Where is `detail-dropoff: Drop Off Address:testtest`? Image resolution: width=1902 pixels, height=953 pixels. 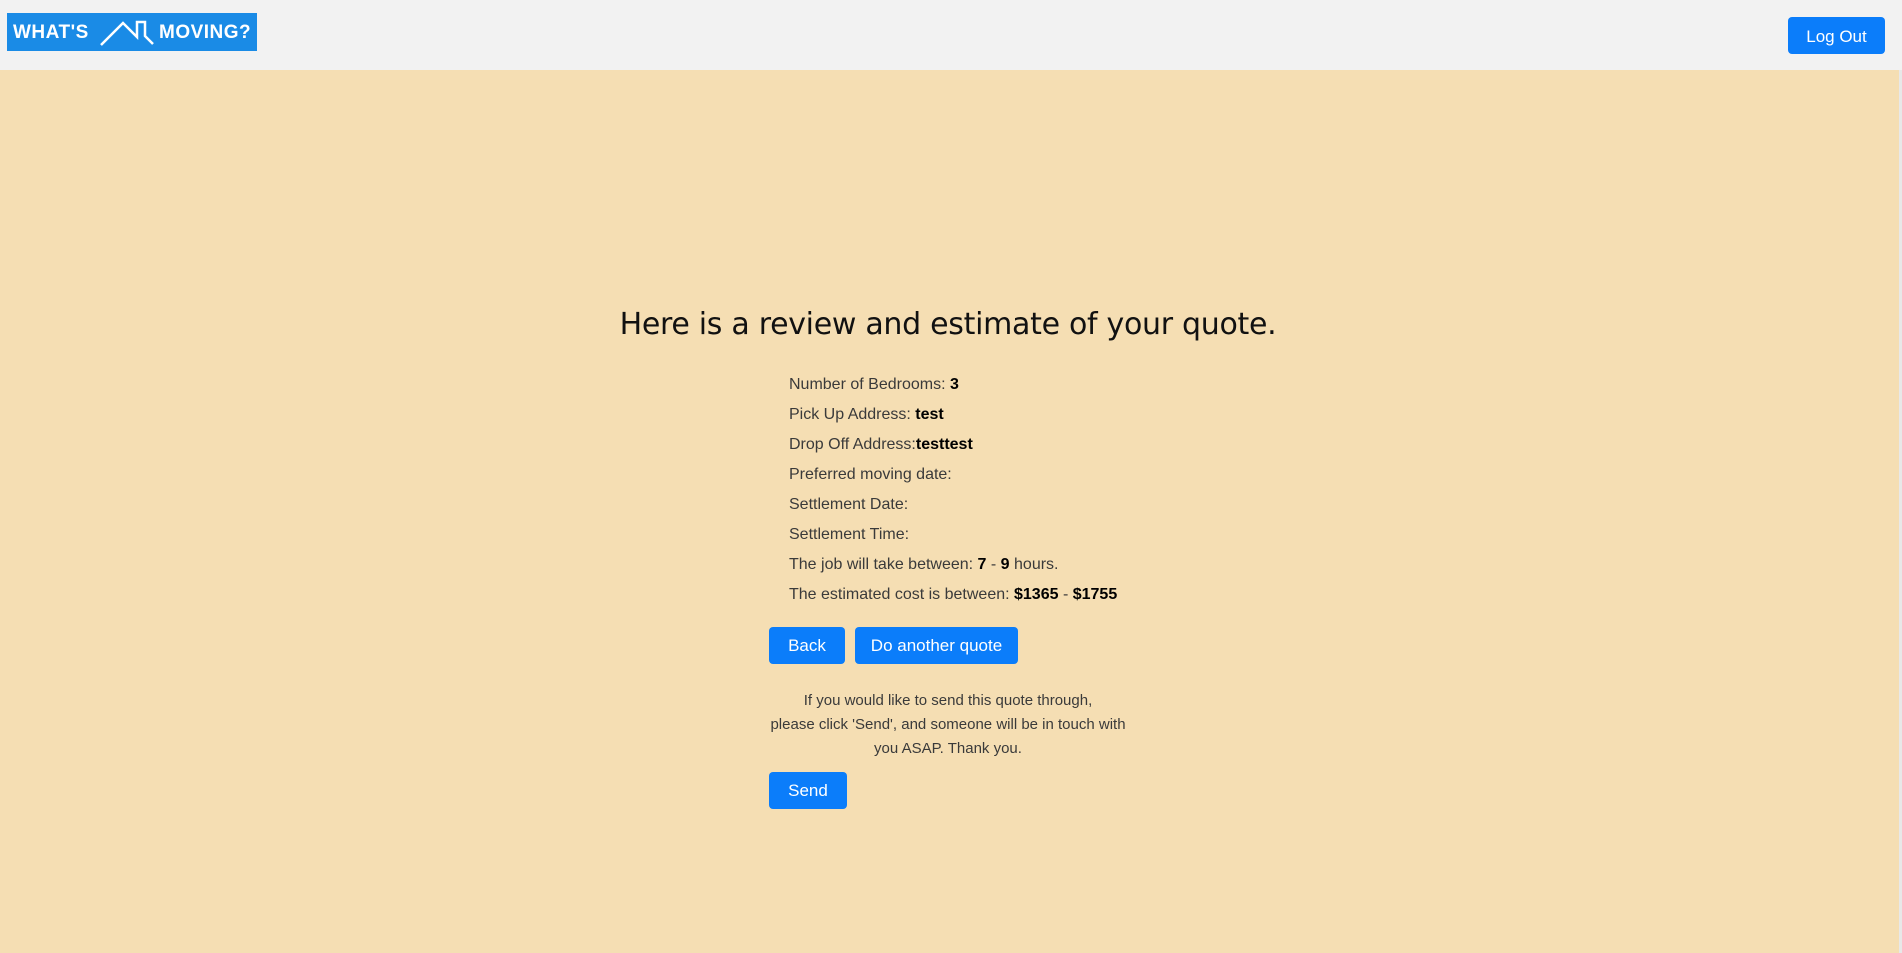 detail-dropoff: Drop Off Address:testtest is located at coordinates (953, 448).